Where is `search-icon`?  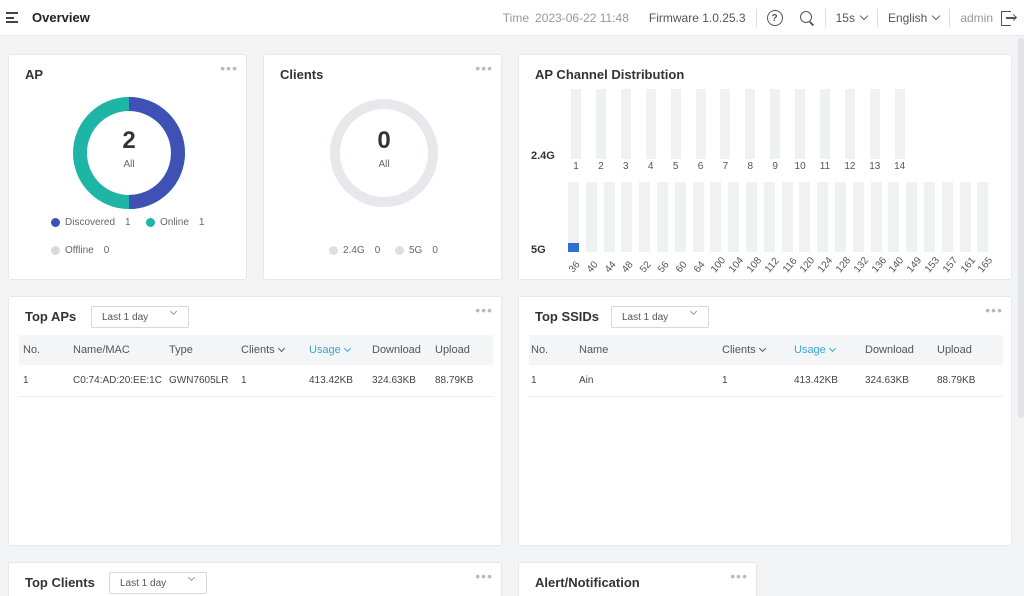 search-icon is located at coordinates (807, 18).